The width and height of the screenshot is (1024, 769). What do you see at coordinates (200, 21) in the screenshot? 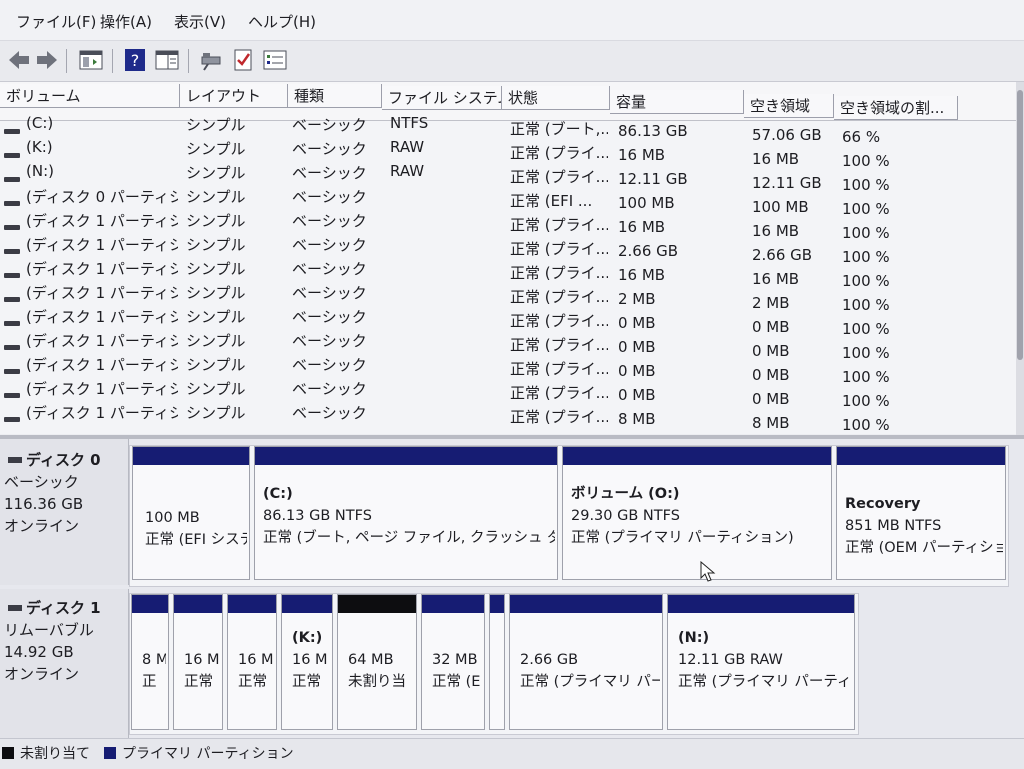
I see `menu-view: 表示(V)` at bounding box center [200, 21].